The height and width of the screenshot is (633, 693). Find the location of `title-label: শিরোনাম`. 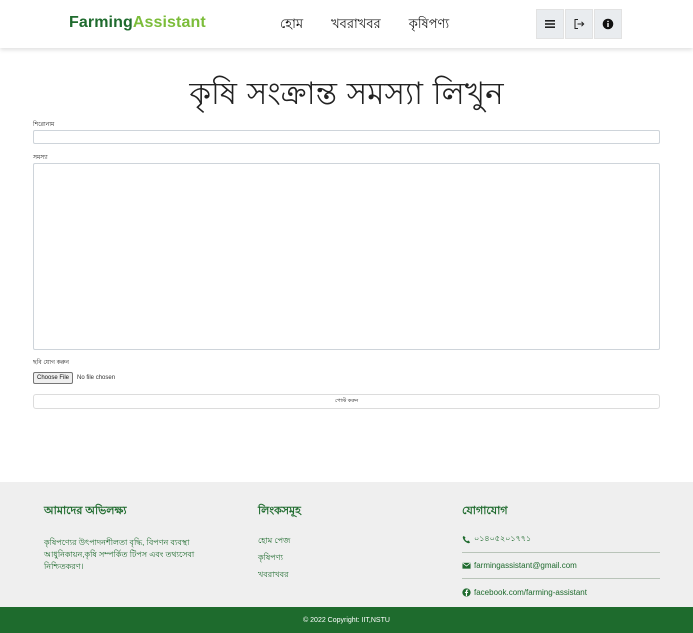

title-label: শিরোনাম is located at coordinates (44, 125).